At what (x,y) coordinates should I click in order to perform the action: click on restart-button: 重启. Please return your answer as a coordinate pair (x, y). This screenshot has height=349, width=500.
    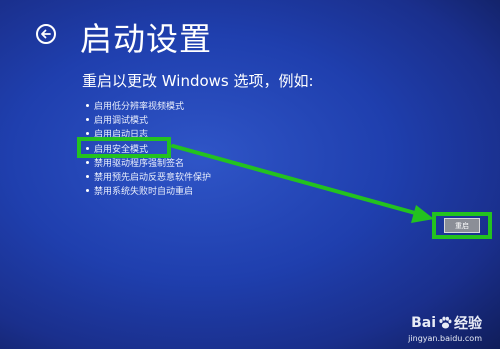
    Looking at the image, I should click on (462, 225).